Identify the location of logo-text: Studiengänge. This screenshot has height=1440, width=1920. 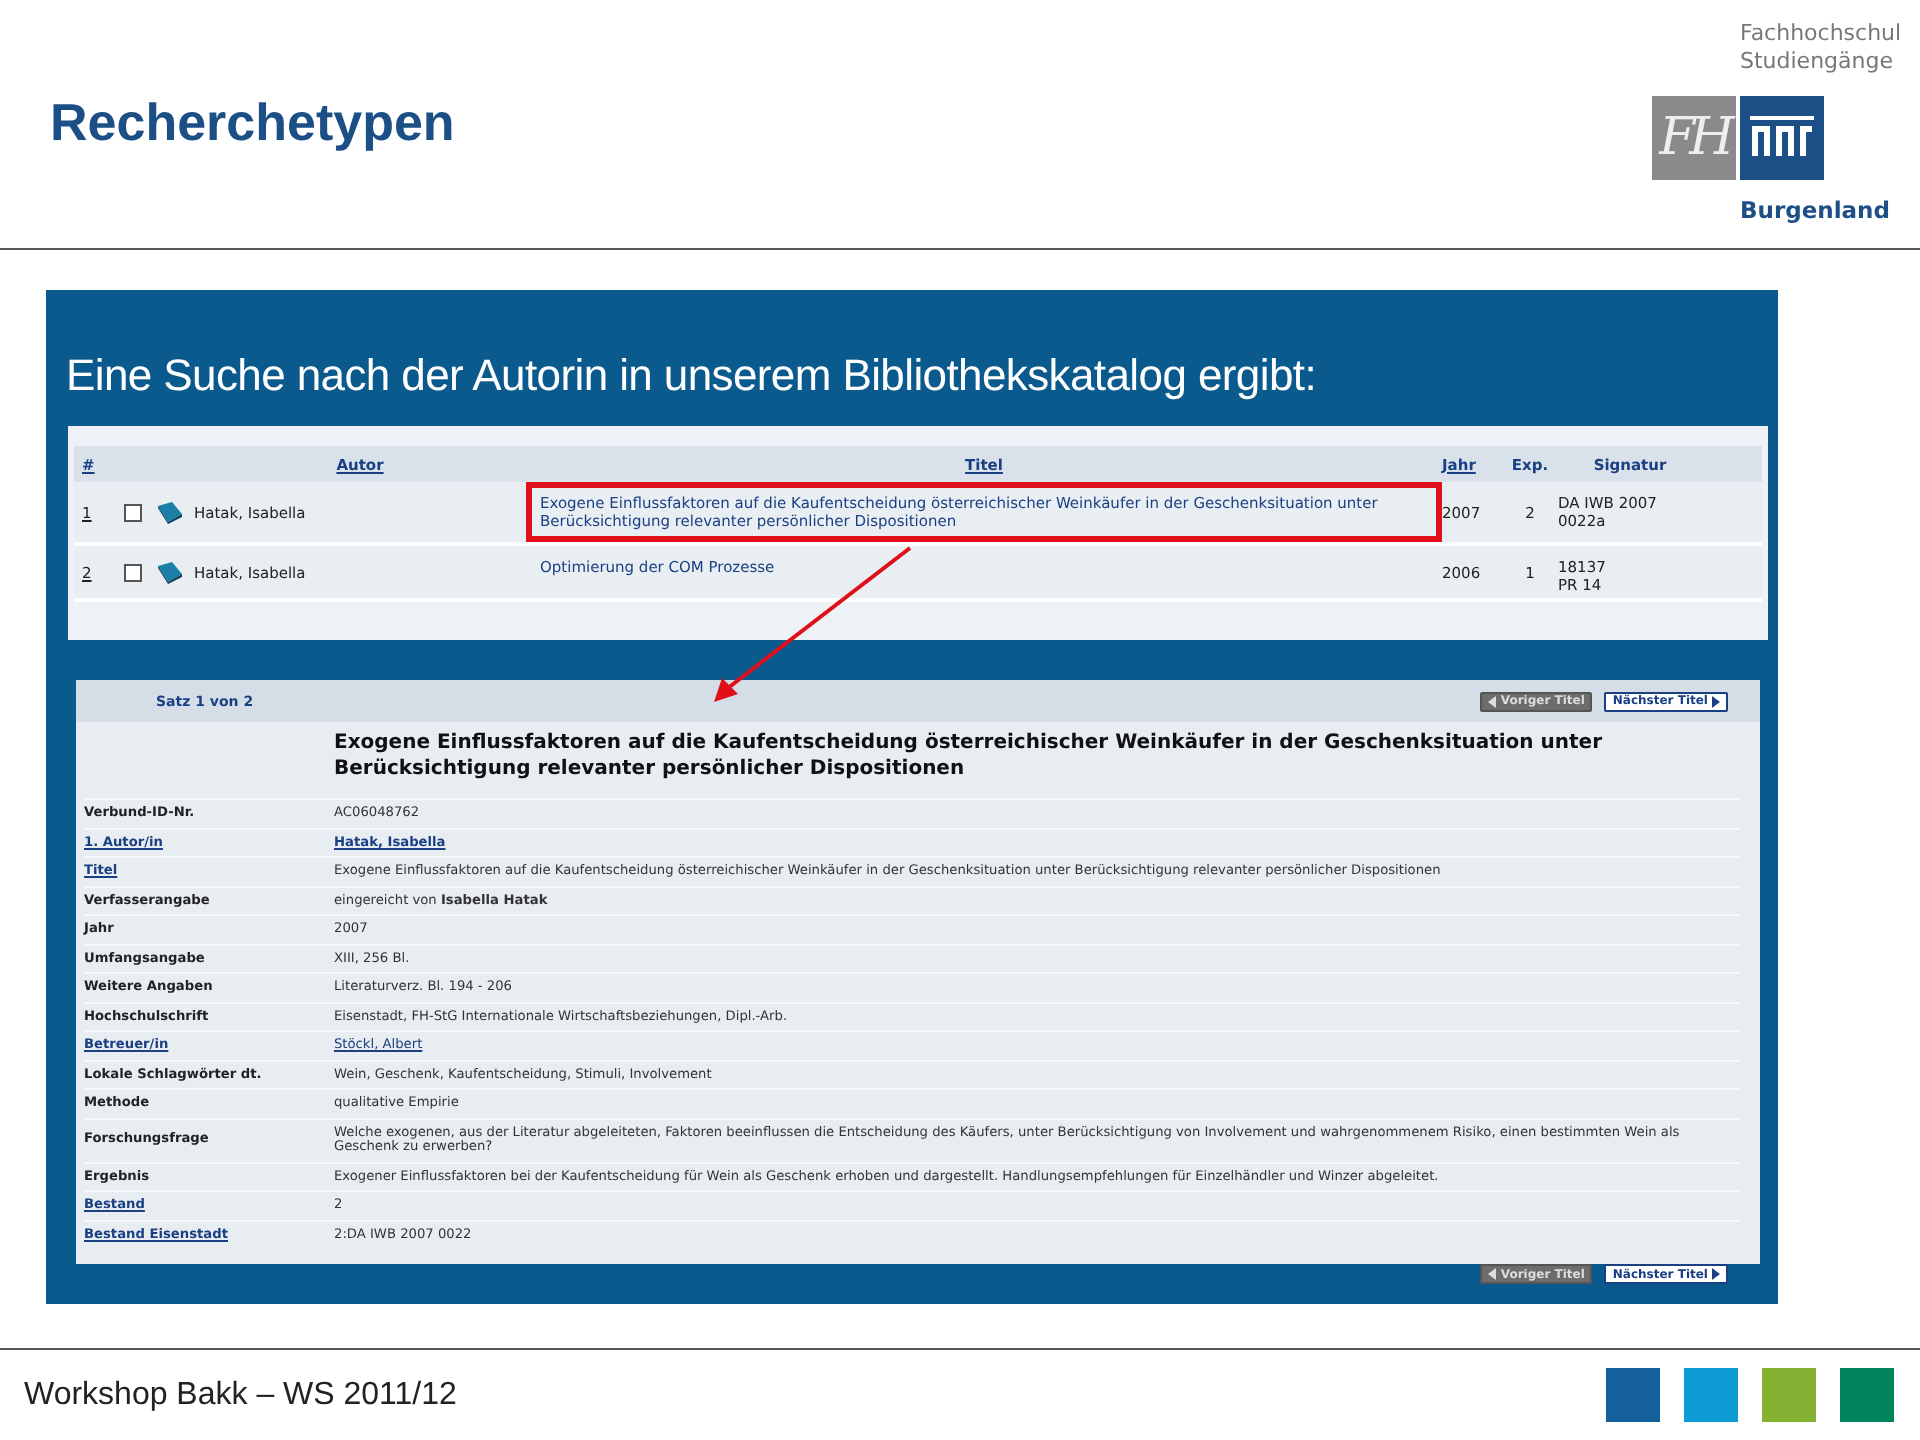
(1816, 62).